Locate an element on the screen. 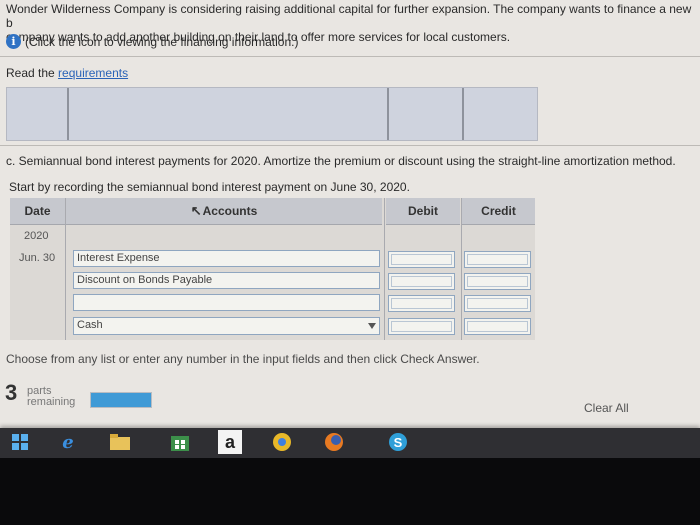  read-requirements-prefix: Read the is located at coordinates (32, 73).